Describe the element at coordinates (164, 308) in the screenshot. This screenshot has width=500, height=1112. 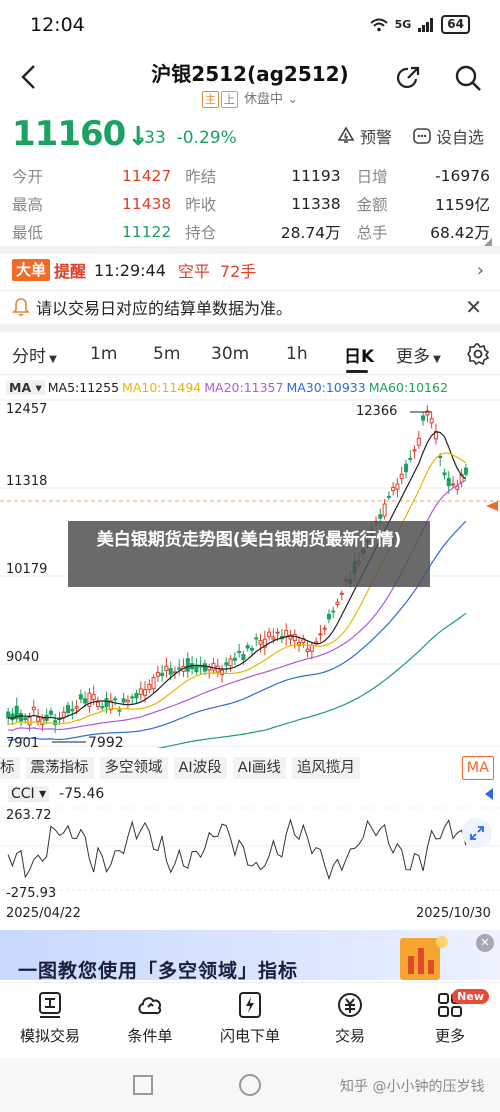
I see `notice-text: 请以交易日对应的结算单数据为准。` at that location.